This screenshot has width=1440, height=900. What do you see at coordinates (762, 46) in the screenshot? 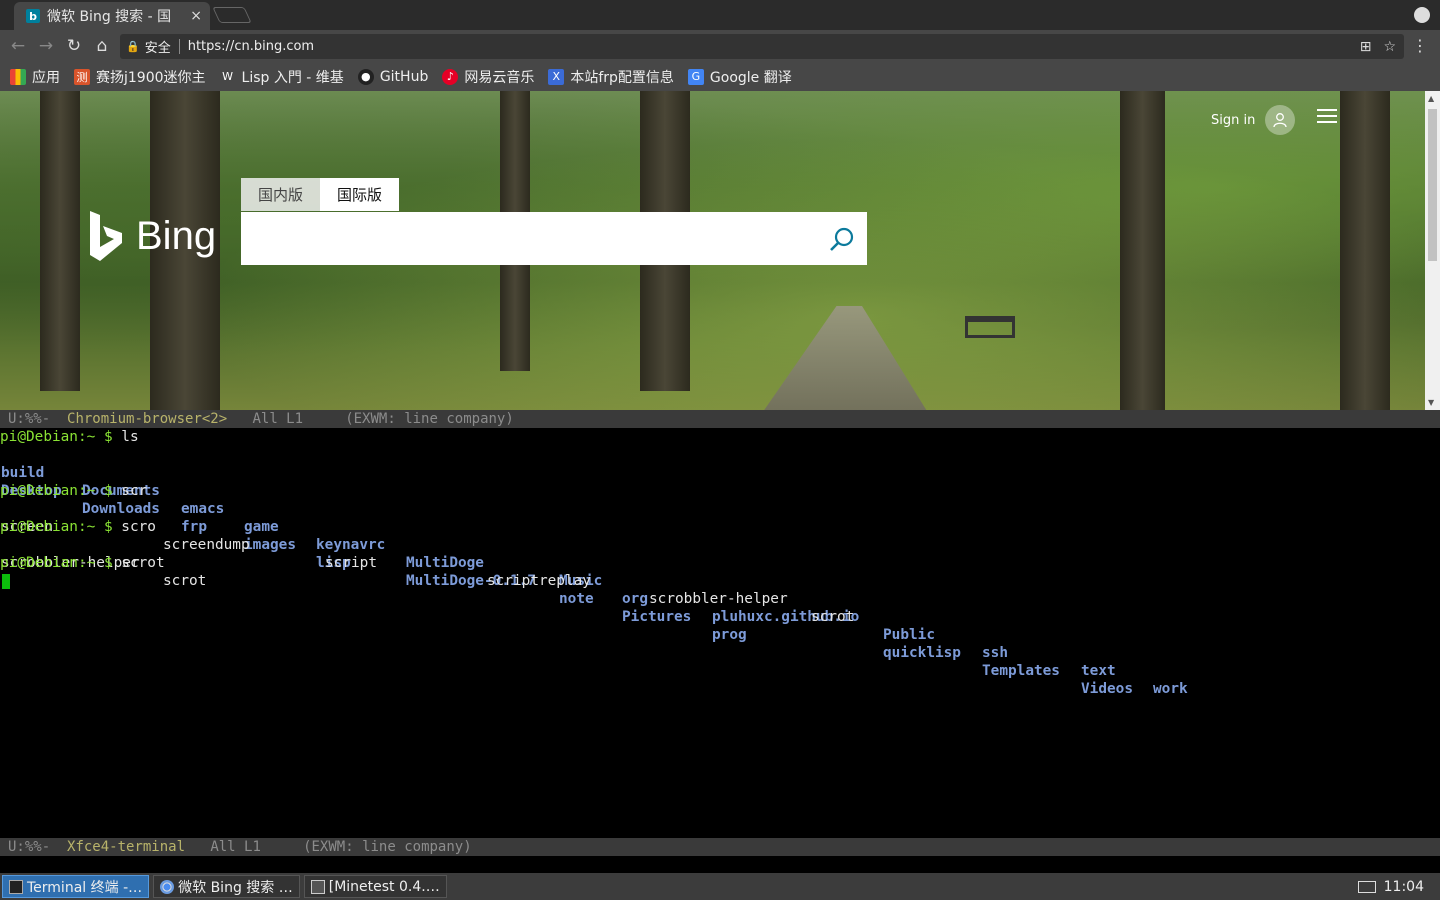
I see `address-bar: 🔒 安全 https://cn.bing.com ⊞ ☆` at bounding box center [762, 46].